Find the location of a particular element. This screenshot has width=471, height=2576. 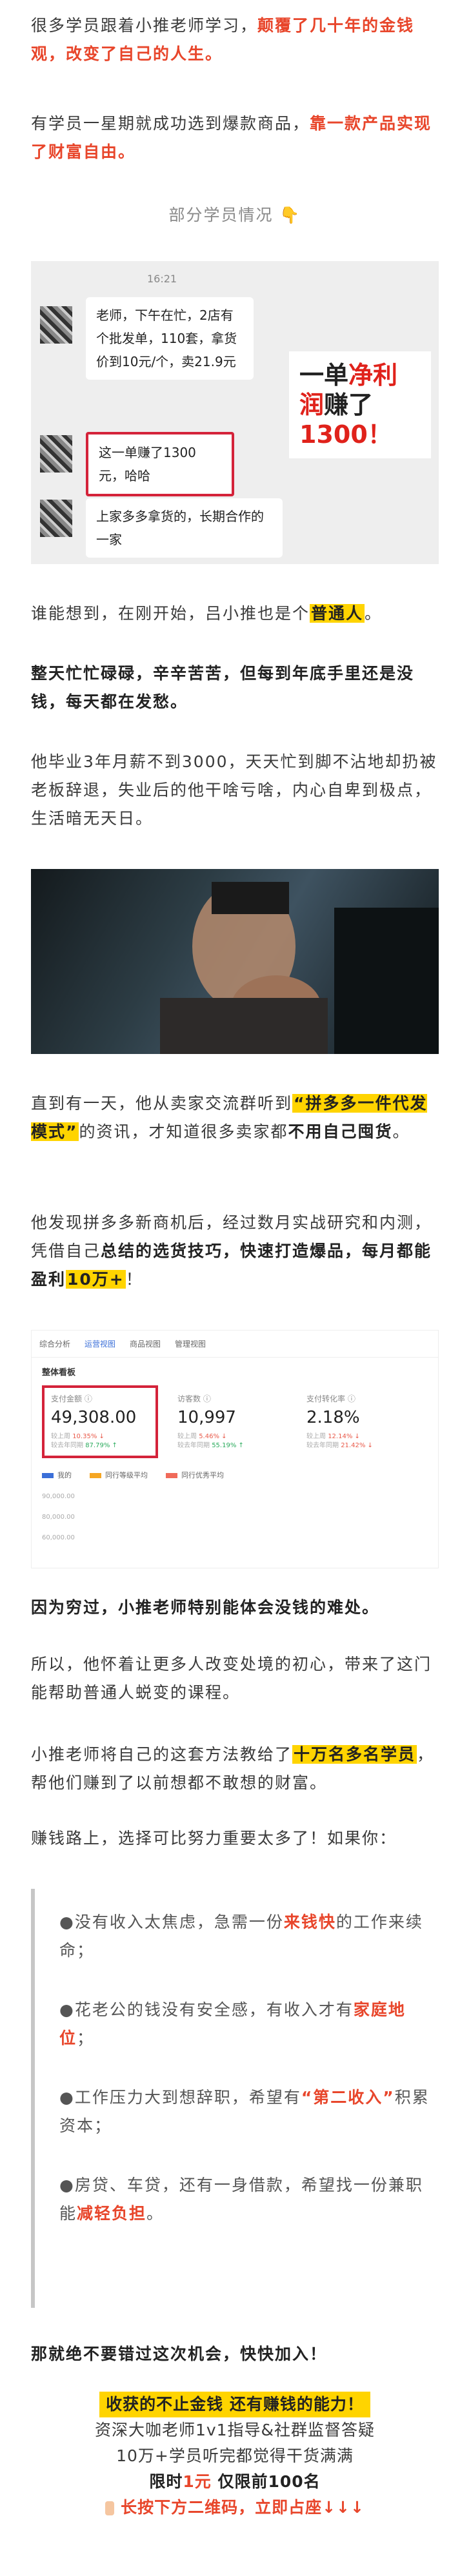

sub-value: 5.46% ↓ is located at coordinates (213, 1436).